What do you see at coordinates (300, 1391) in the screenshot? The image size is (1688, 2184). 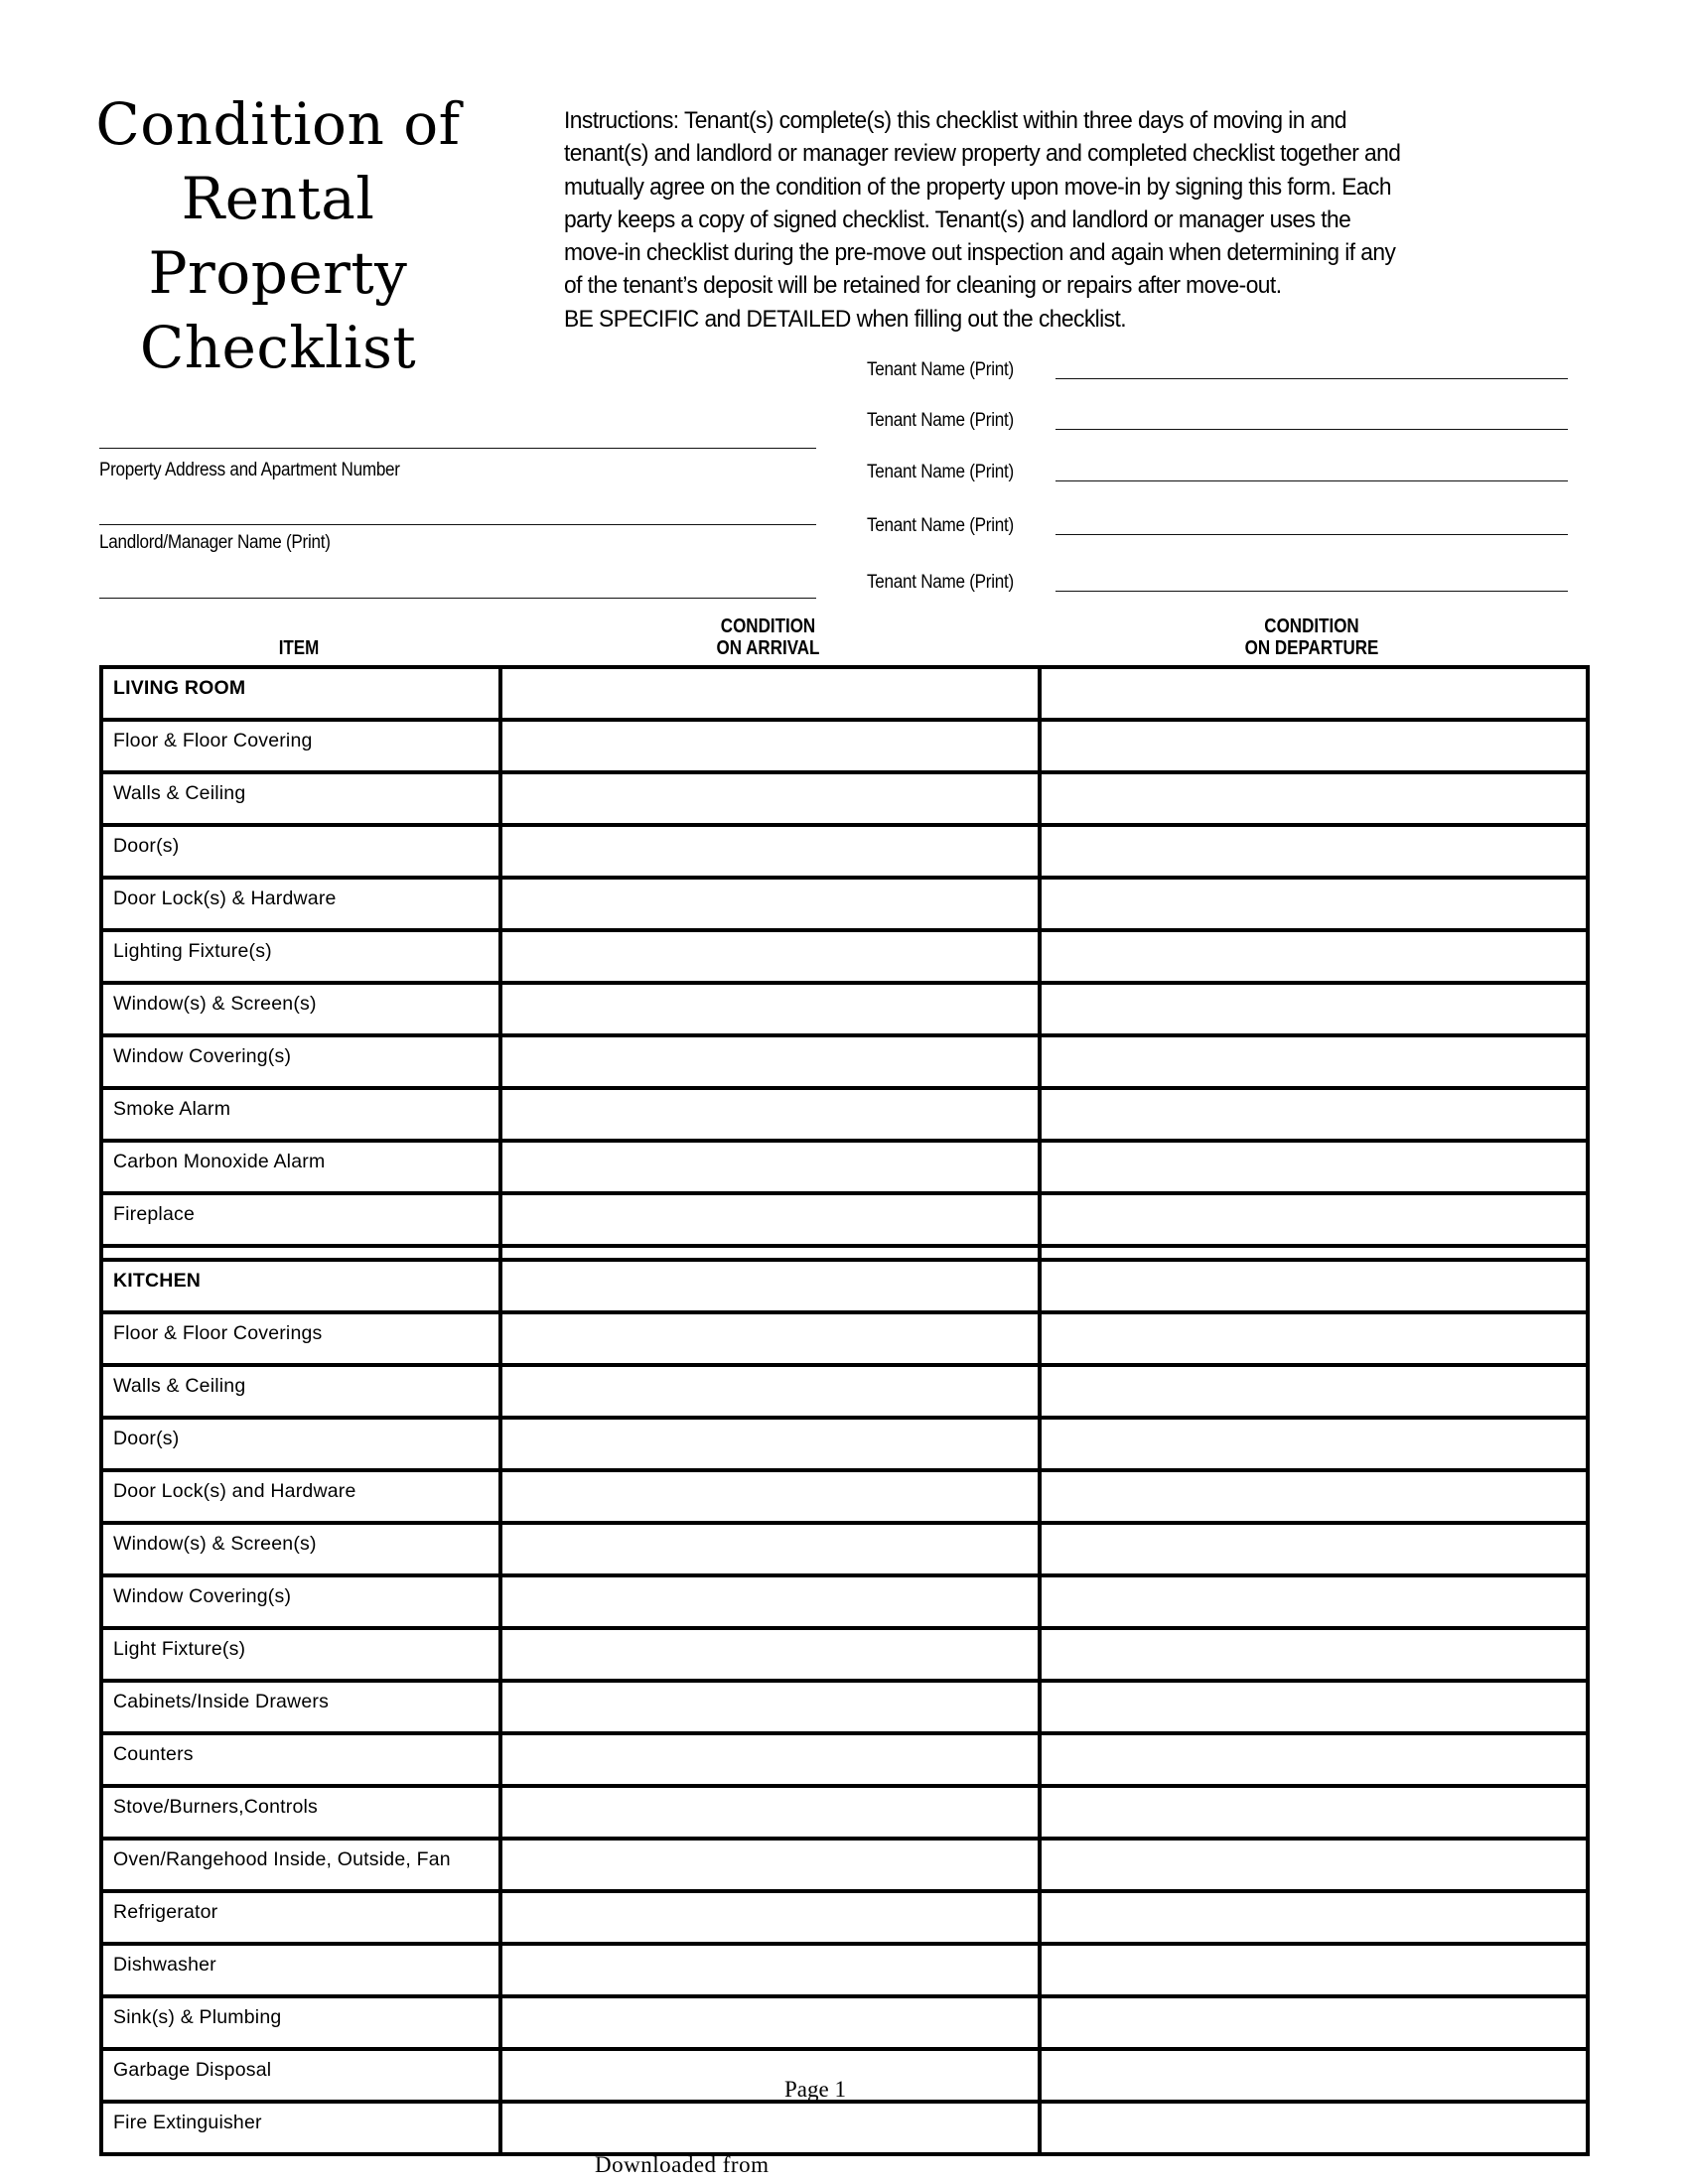 I see `item-label: Walls & Ceiling` at bounding box center [300, 1391].